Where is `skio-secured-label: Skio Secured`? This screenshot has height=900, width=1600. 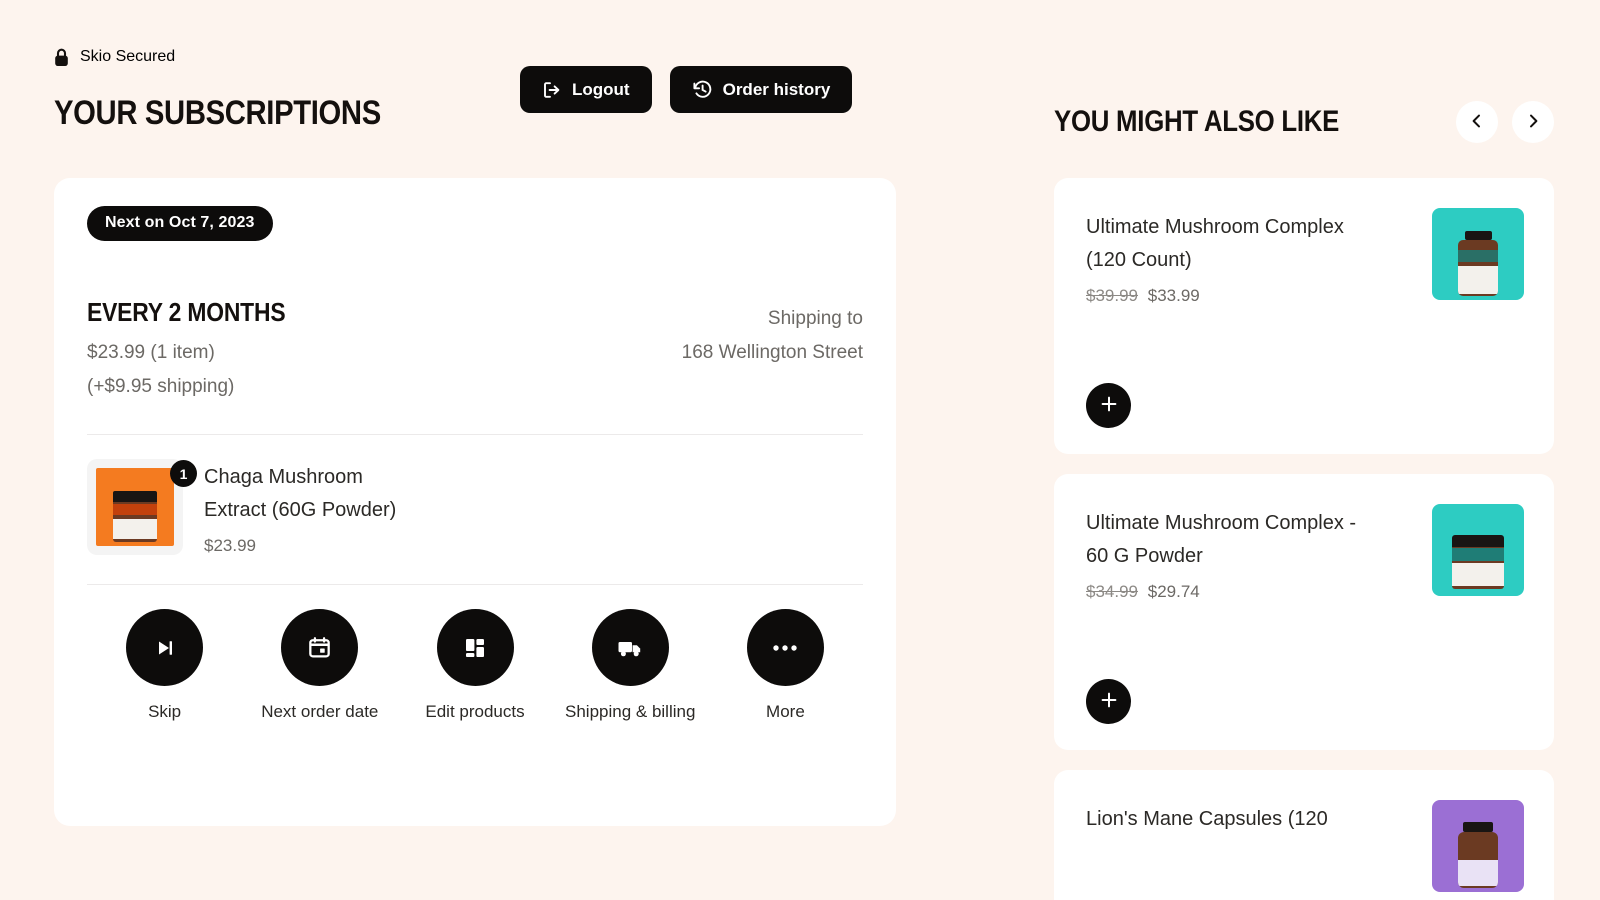 skio-secured-label: Skio Secured is located at coordinates (128, 56).